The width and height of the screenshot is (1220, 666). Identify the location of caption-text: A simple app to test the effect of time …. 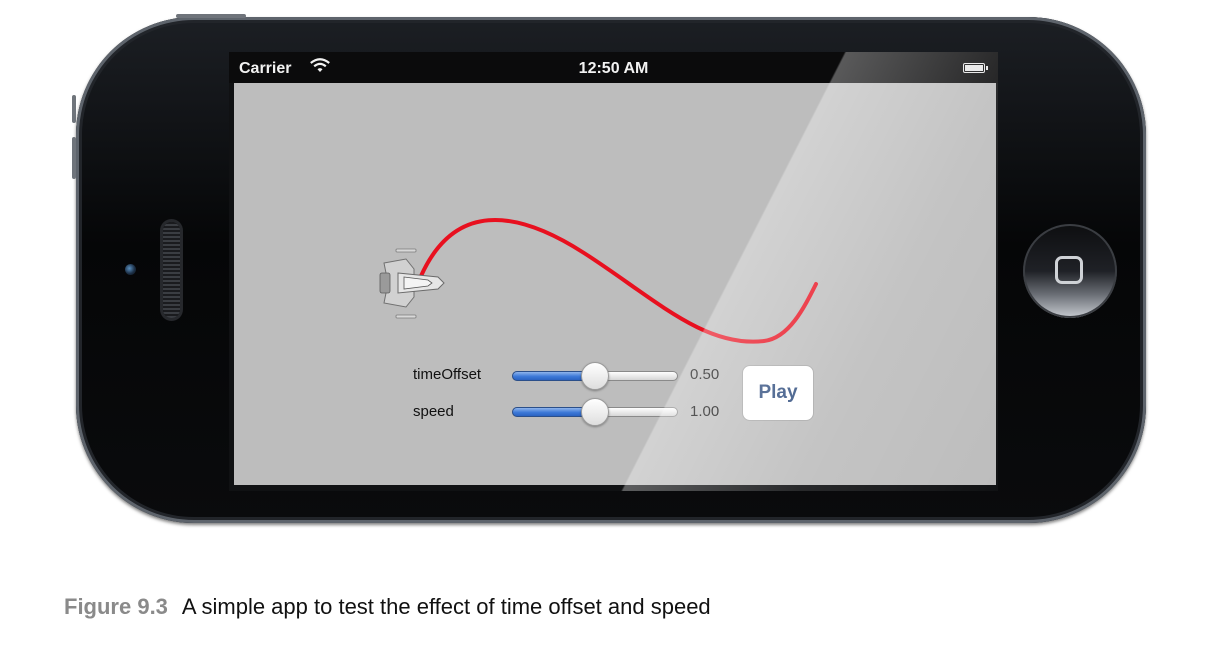
(446, 606).